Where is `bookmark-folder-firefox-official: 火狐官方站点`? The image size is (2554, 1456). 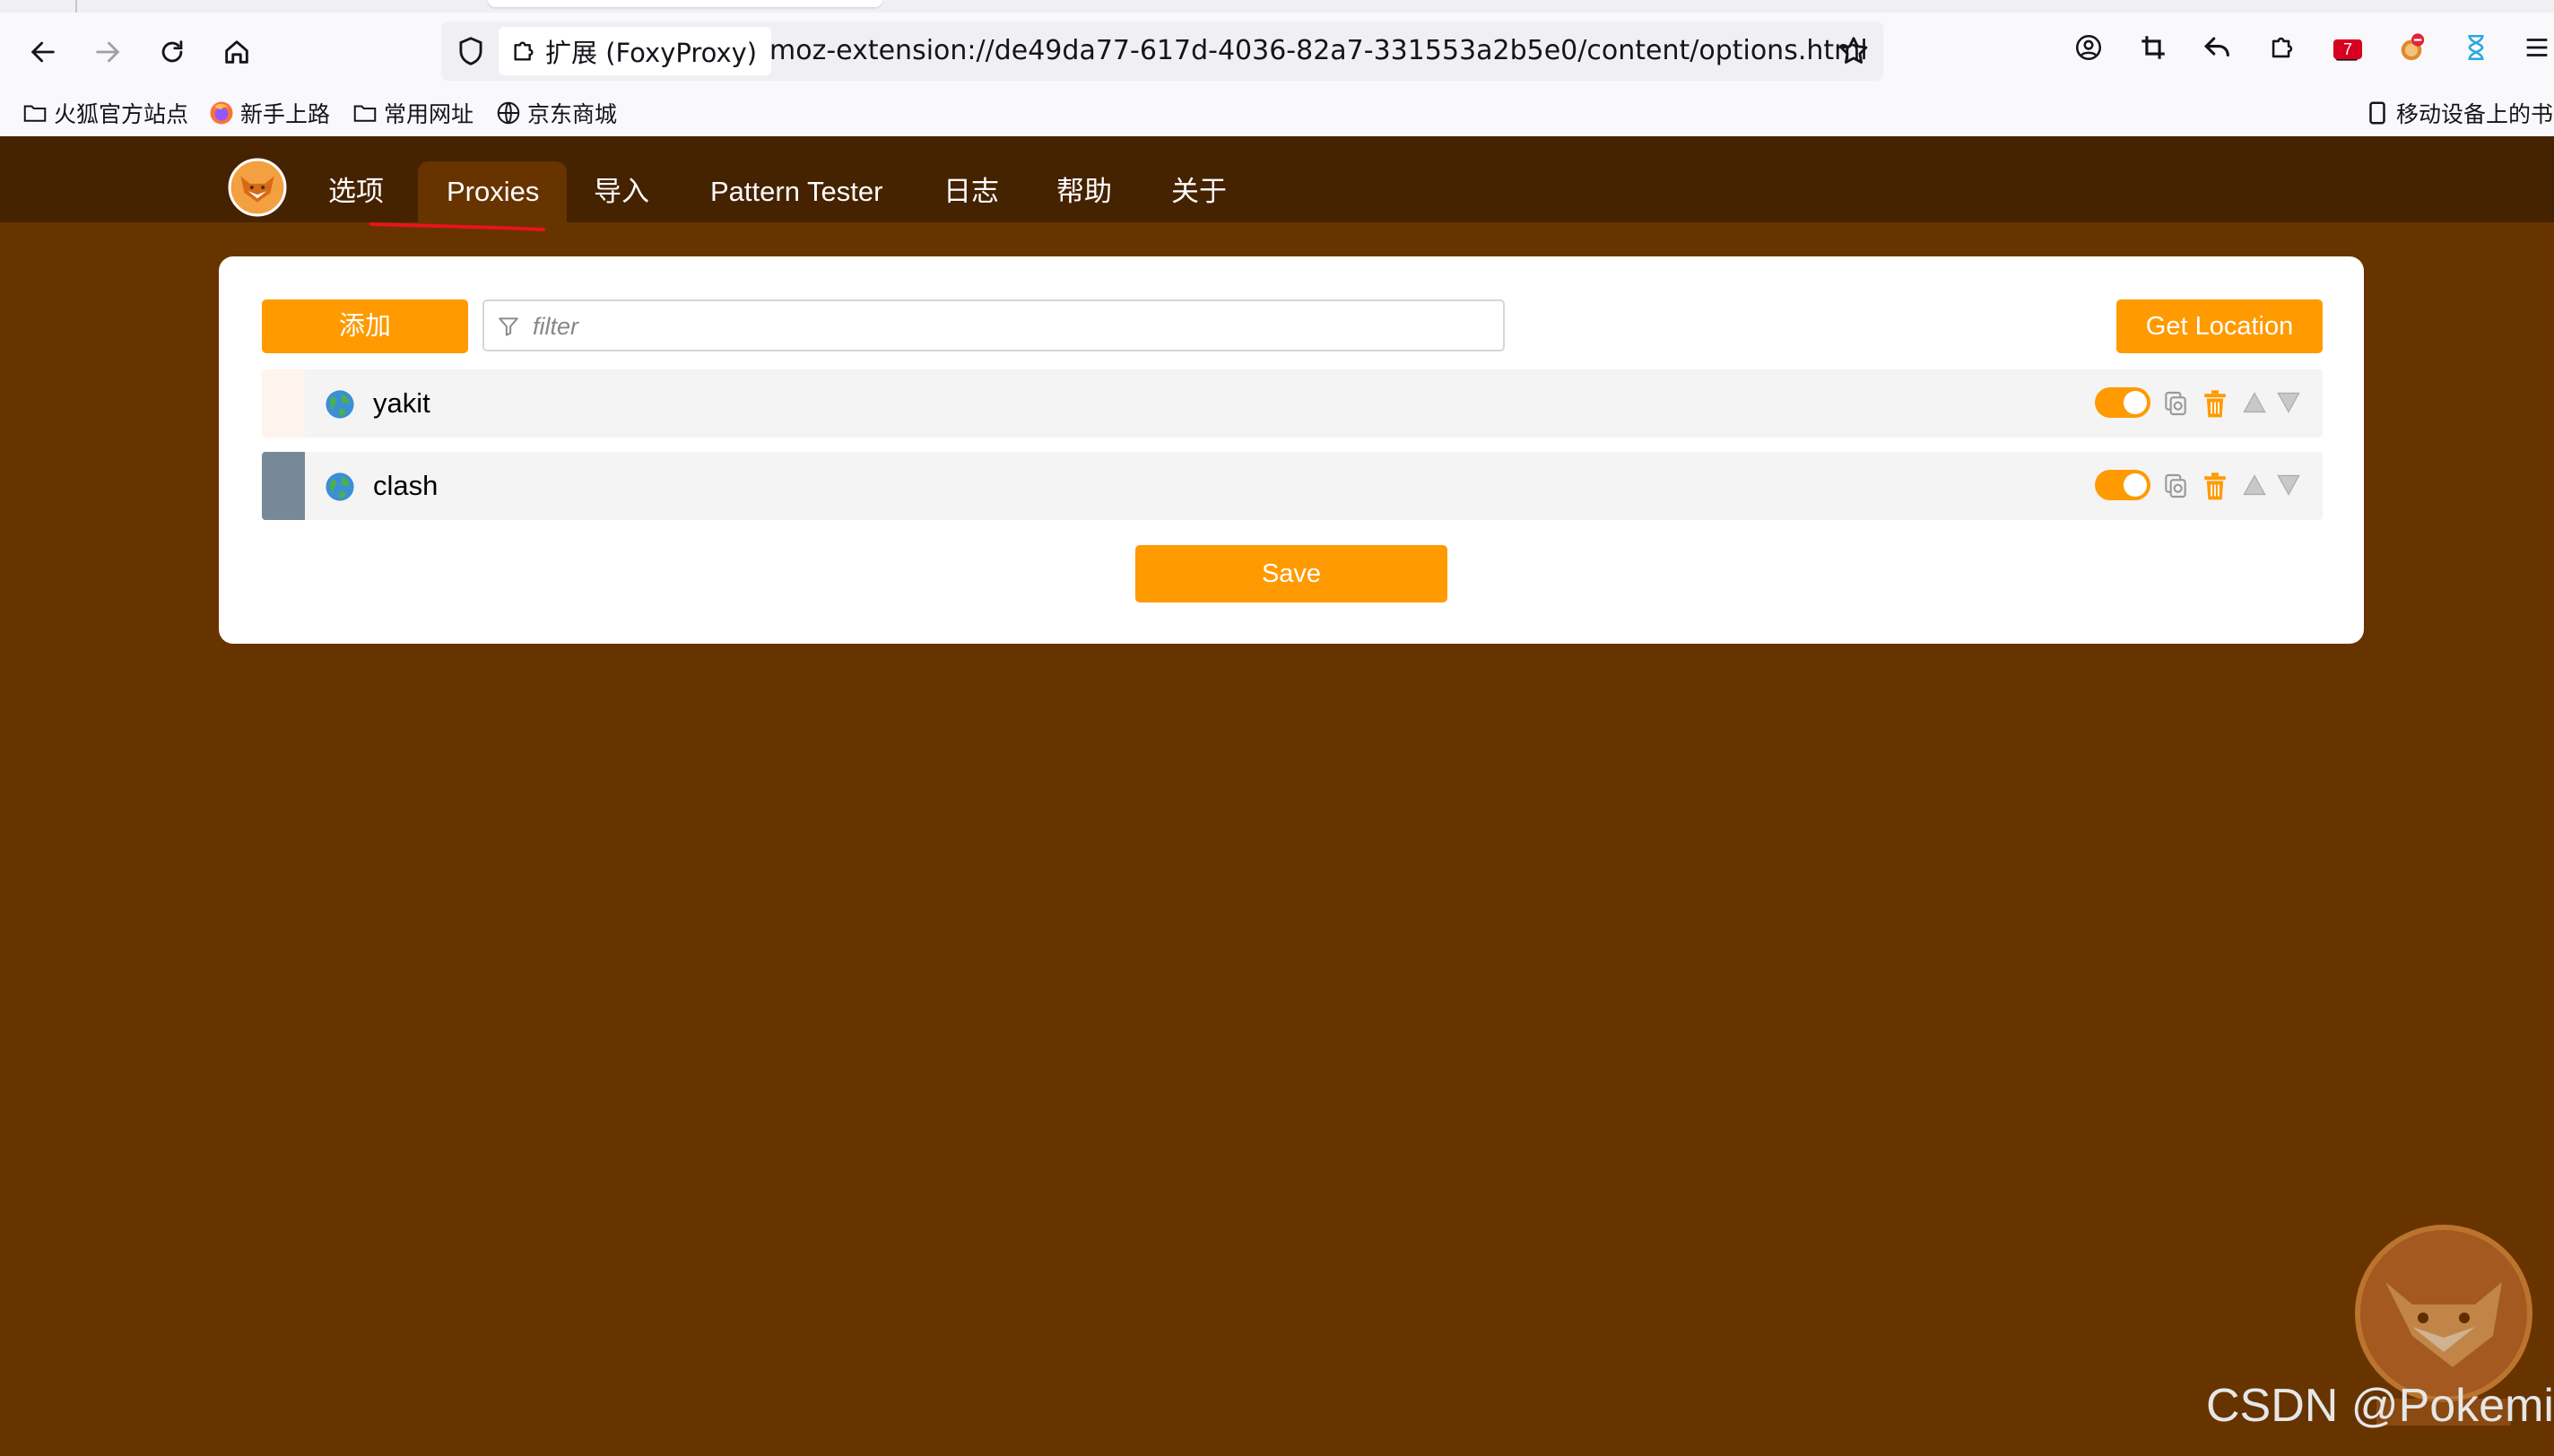 bookmark-folder-firefox-official: 火狐官方站点 is located at coordinates (105, 113).